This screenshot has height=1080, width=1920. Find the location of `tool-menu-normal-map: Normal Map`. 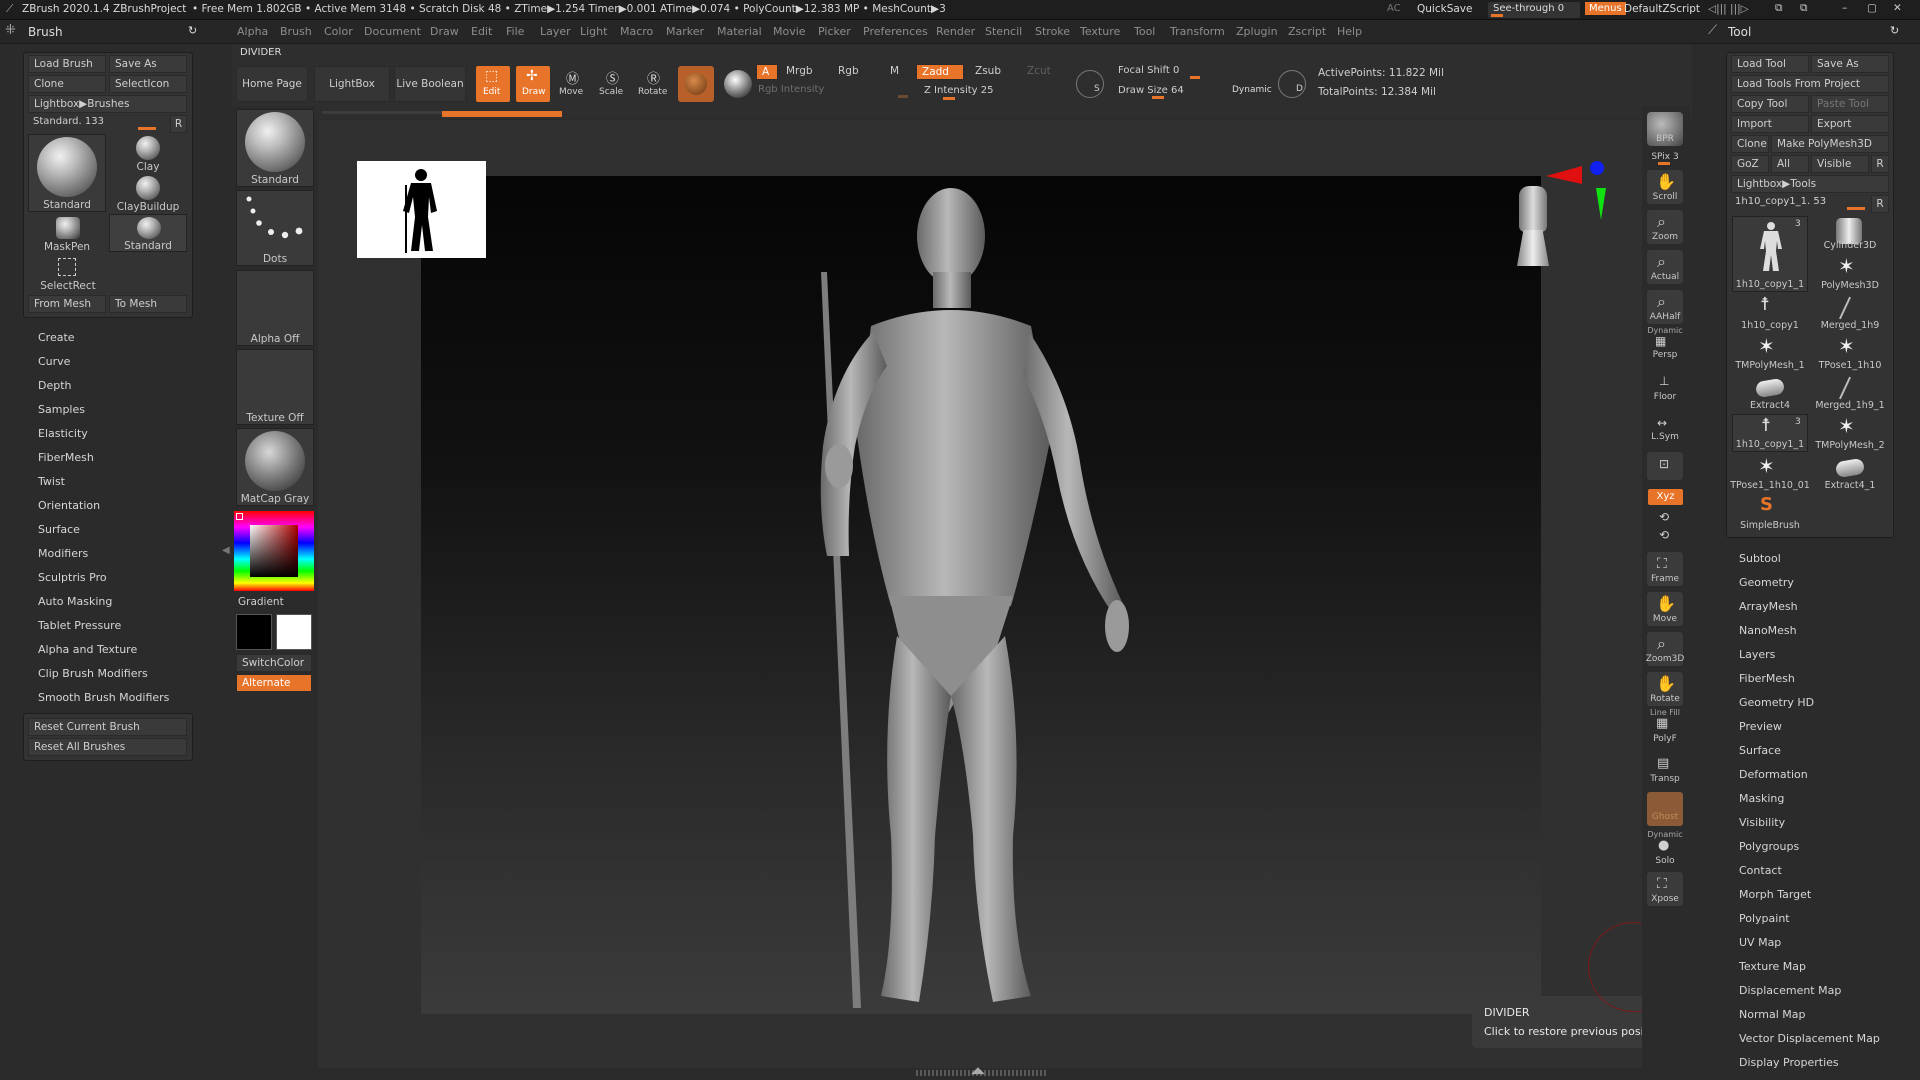

tool-menu-normal-map: Normal Map is located at coordinates (1772, 1014).